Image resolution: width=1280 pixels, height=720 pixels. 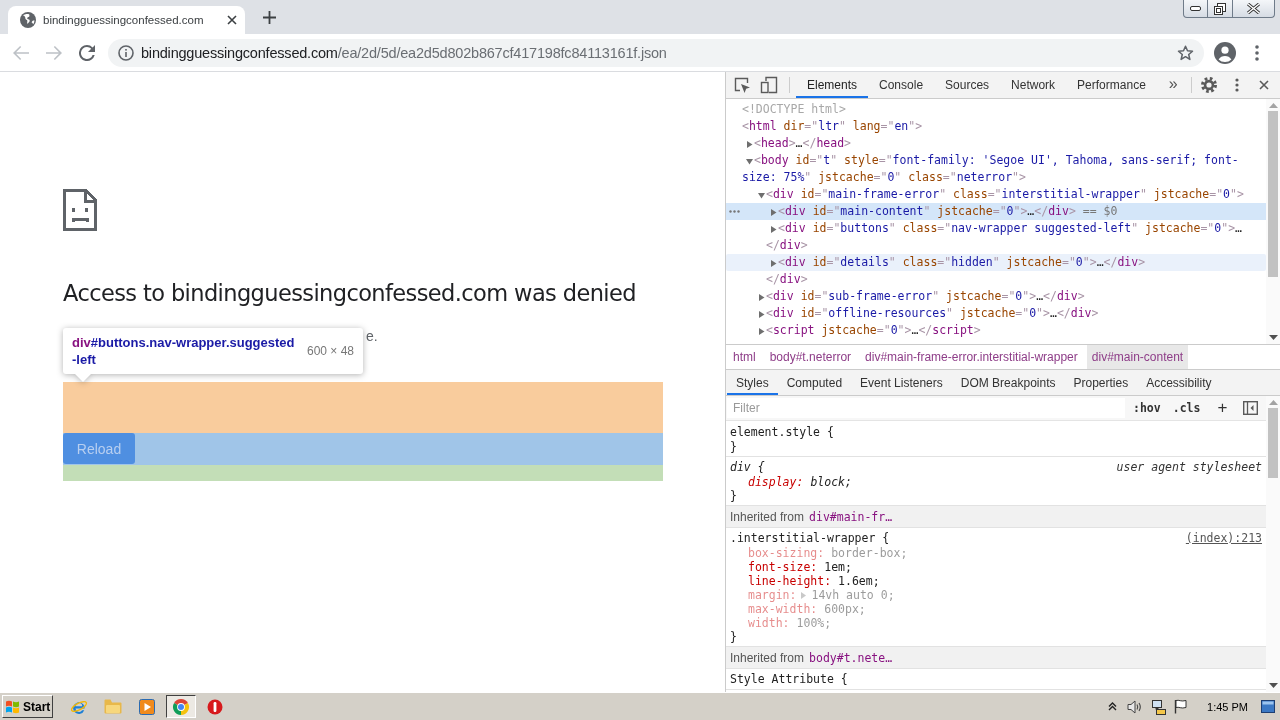 I want to click on devices-icon, so click(x=769, y=85).